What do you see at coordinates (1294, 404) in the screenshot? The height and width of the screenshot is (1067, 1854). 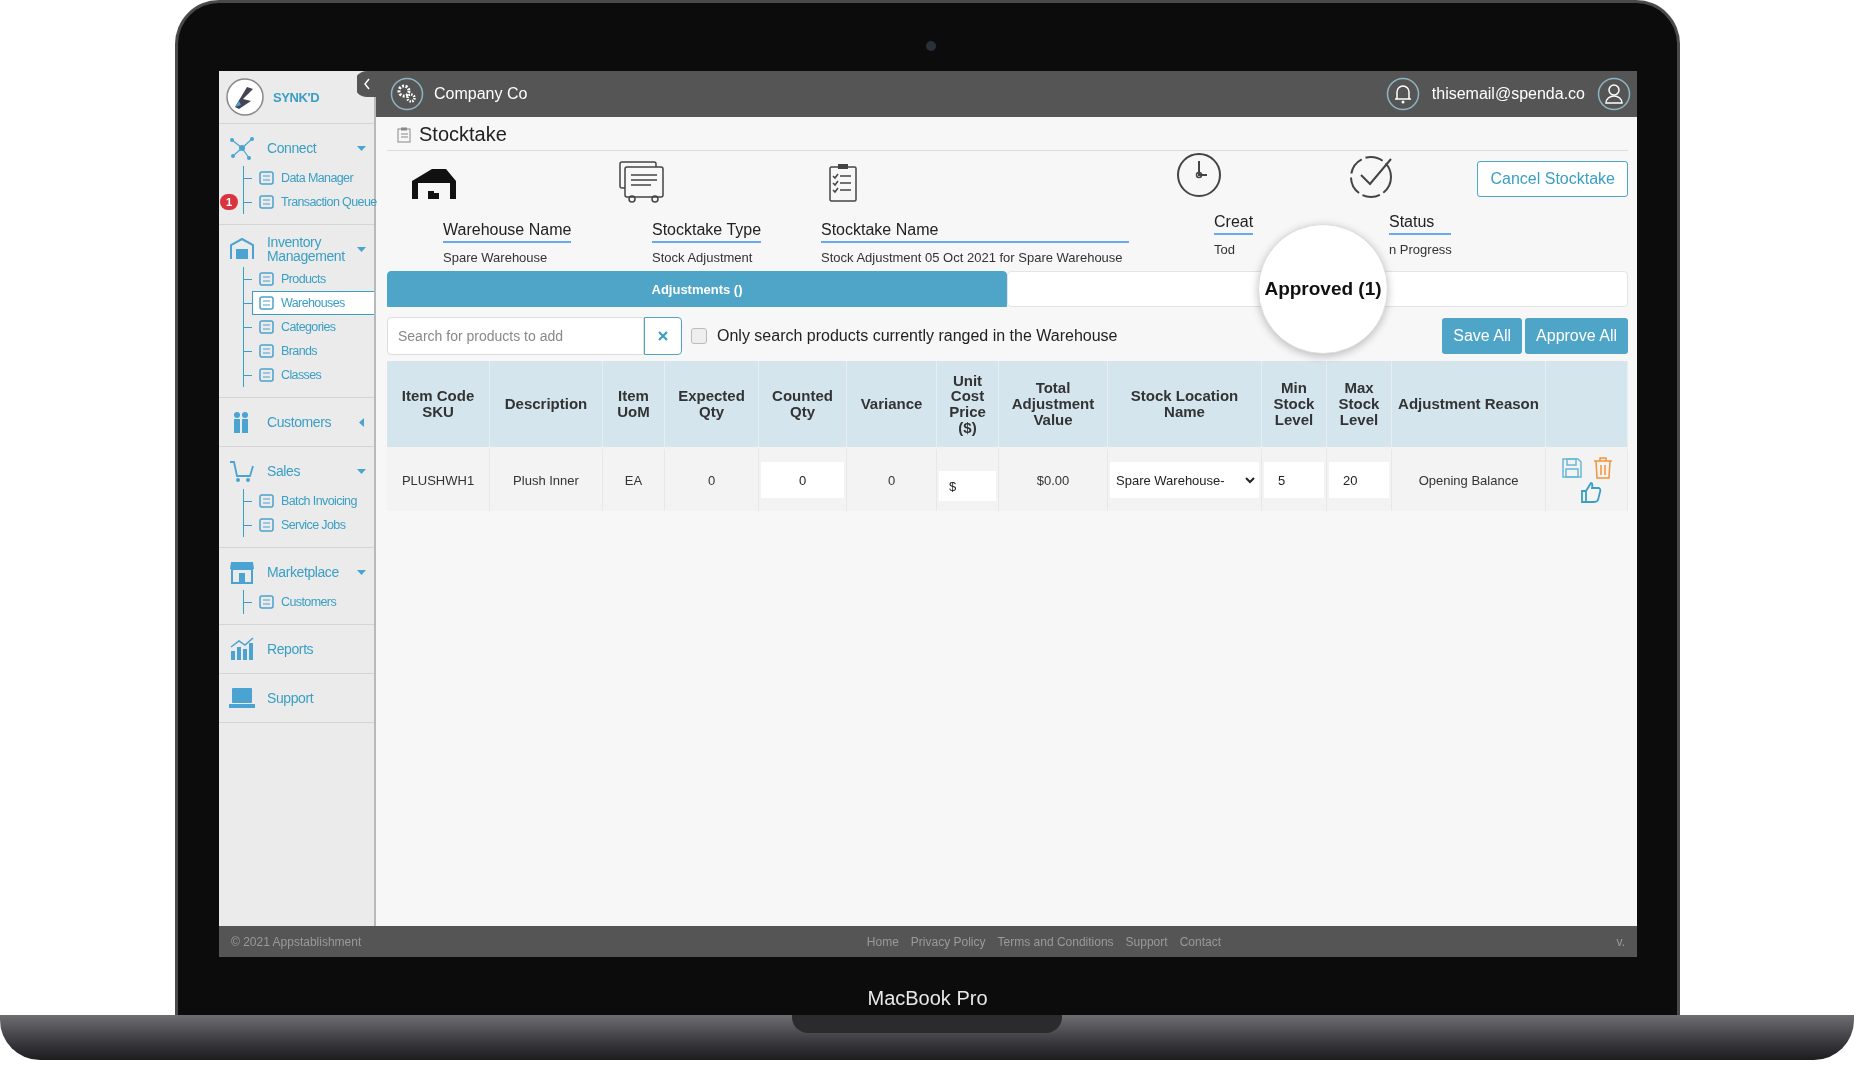 I see `column-header: Min Stock Level` at bounding box center [1294, 404].